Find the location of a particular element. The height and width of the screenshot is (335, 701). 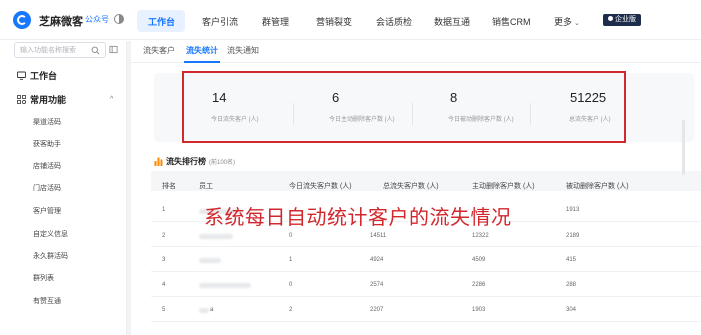

column-header-today-lost: 今日流失客户数 (人) is located at coordinates (320, 186).